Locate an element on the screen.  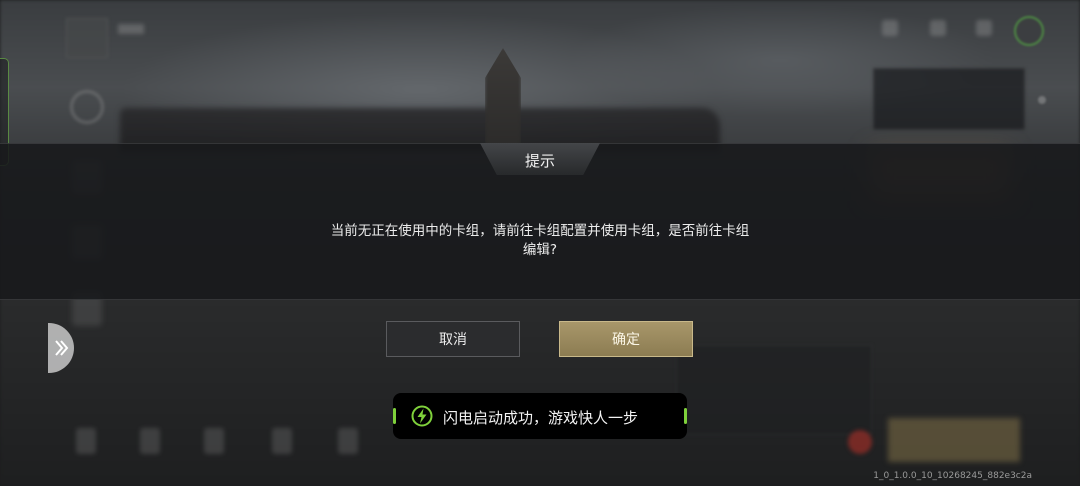
boost-toast: 闪电启动成功，游戏快人一步 is located at coordinates (540, 416).